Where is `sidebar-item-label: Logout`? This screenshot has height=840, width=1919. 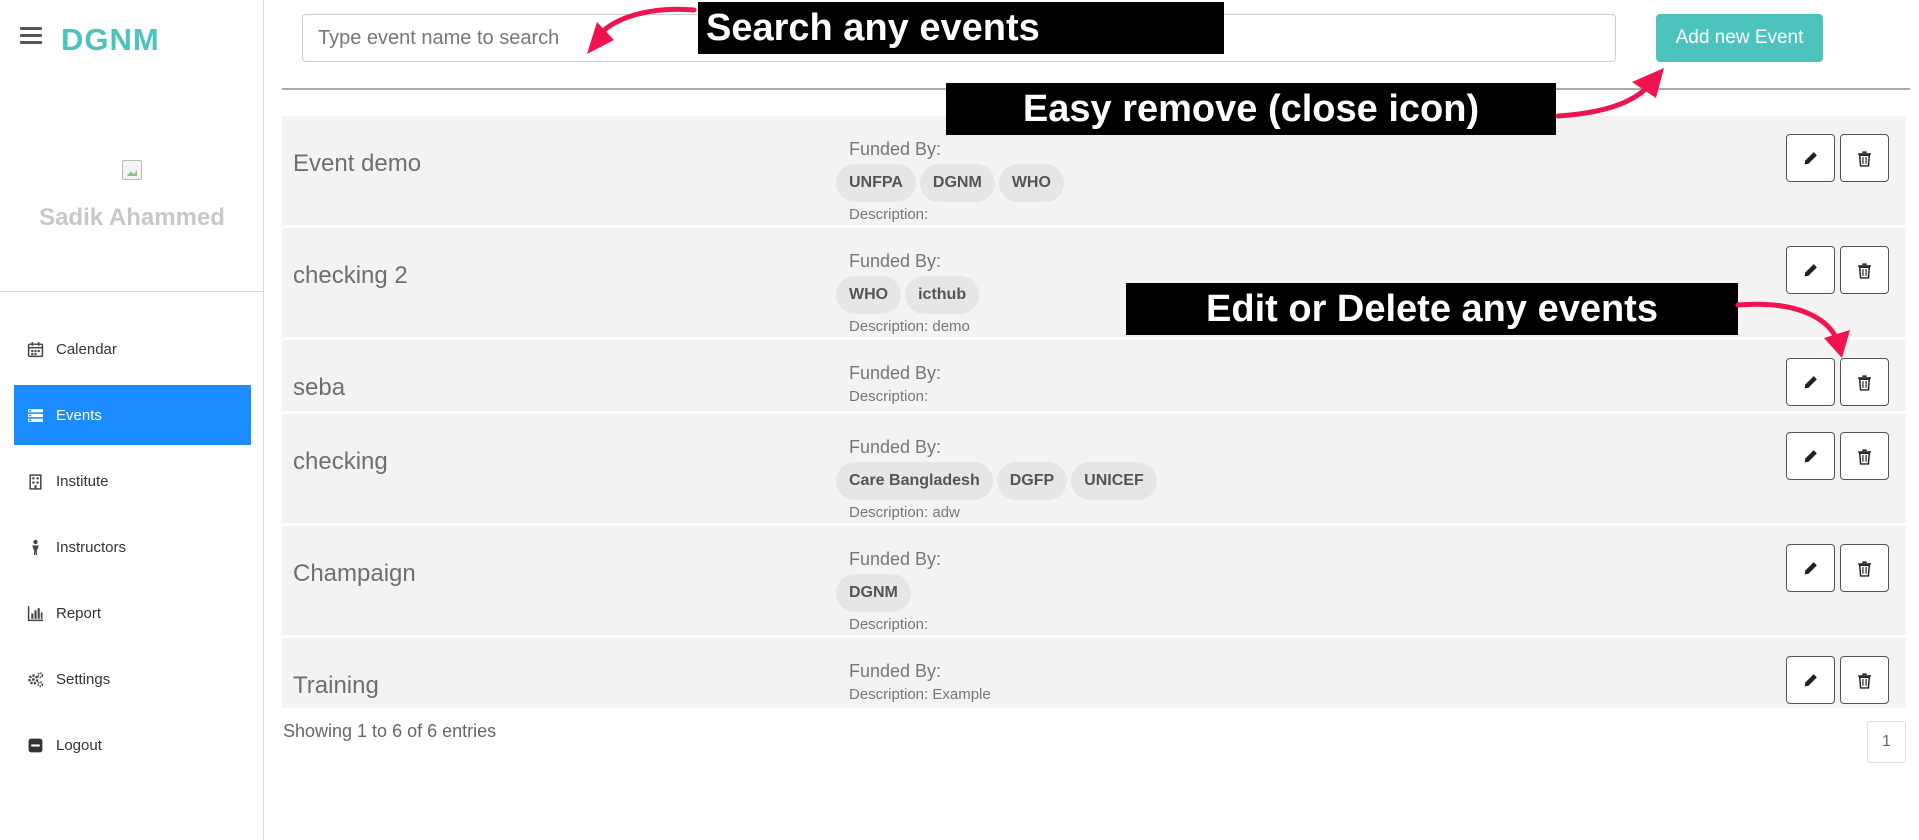
sidebar-item-label: Logout is located at coordinates (79, 745).